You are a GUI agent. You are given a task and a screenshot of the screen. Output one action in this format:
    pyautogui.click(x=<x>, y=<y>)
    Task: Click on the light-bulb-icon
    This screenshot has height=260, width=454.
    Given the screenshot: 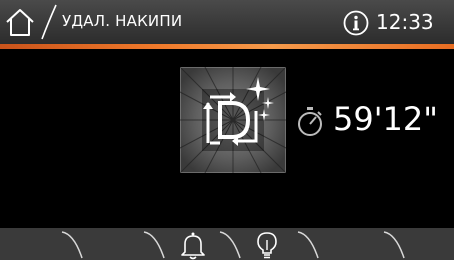 What is the action you would take?
    pyautogui.click(x=267, y=245)
    